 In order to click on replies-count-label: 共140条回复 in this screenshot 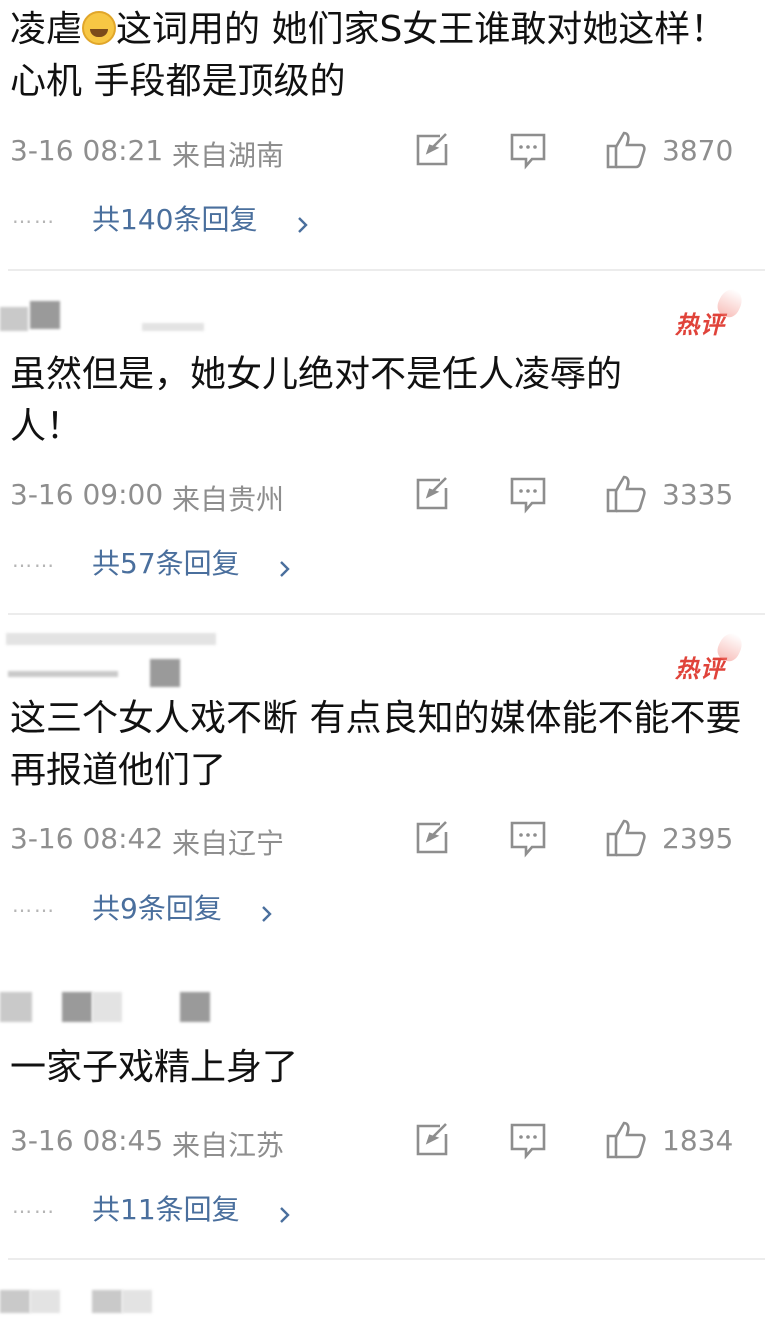, I will do `click(174, 218)`.